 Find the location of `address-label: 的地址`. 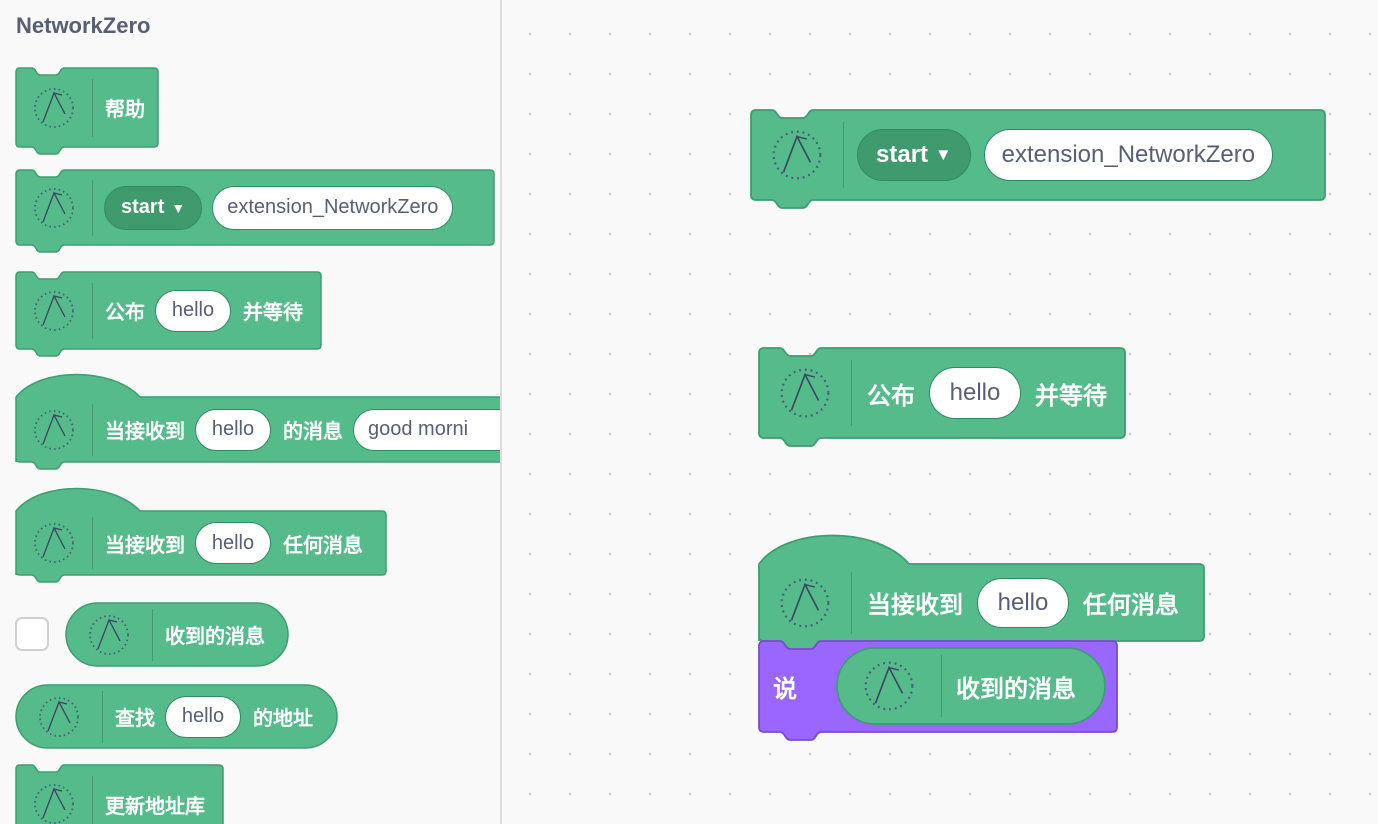

address-label: 的地址 is located at coordinates (283, 719).